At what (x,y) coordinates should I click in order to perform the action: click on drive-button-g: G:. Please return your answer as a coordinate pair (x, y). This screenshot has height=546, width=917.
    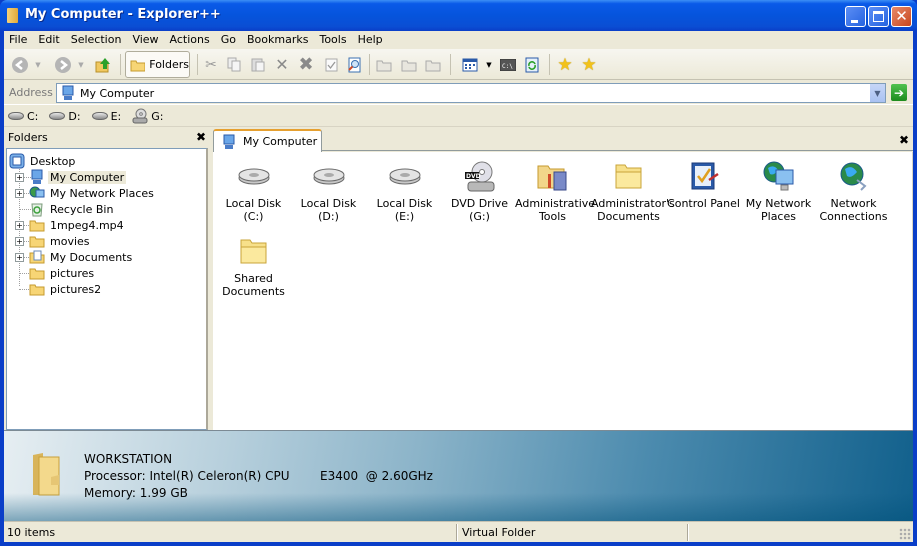
    Looking at the image, I should click on (147, 116).